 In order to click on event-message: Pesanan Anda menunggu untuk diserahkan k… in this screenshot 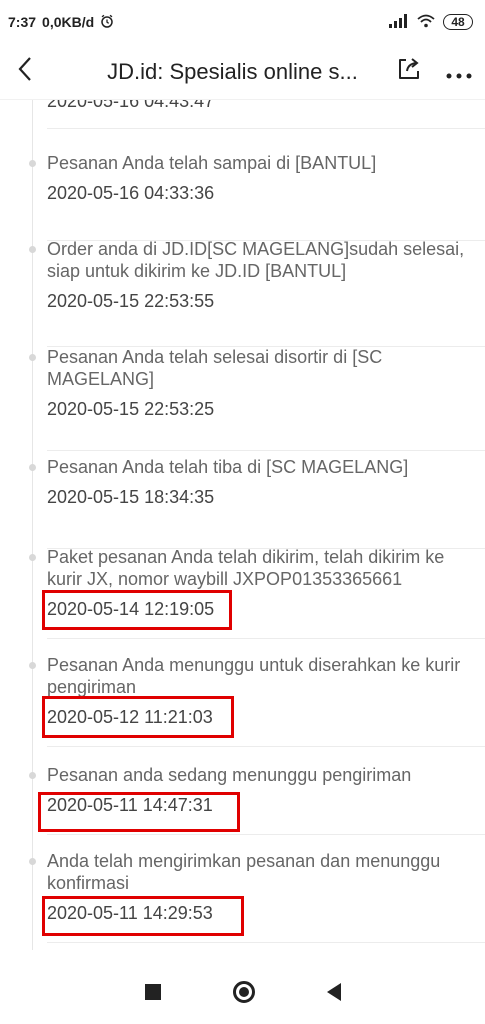, I will do `click(254, 676)`.